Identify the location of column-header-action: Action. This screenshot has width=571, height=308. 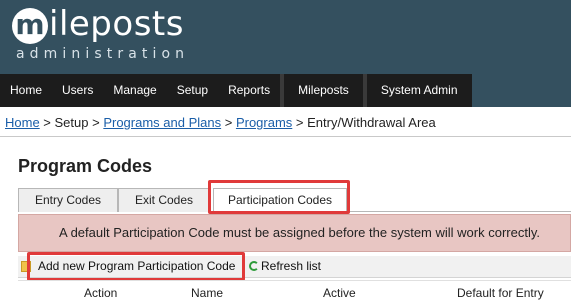
(100, 293).